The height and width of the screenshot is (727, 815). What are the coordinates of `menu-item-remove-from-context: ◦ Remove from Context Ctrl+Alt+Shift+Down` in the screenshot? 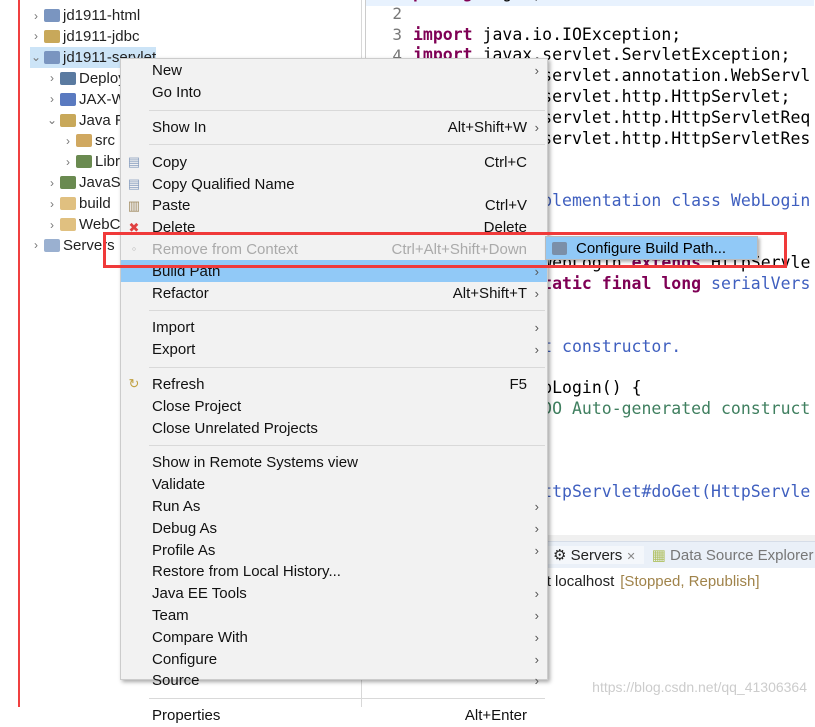 It's located at (334, 250).